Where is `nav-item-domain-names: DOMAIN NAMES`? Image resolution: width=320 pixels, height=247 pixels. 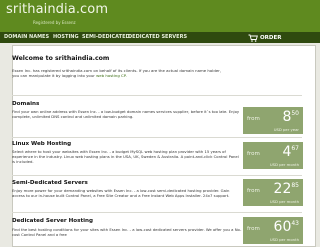
nav-item-domain-names: DOMAIN NAMES is located at coordinates (26, 37).